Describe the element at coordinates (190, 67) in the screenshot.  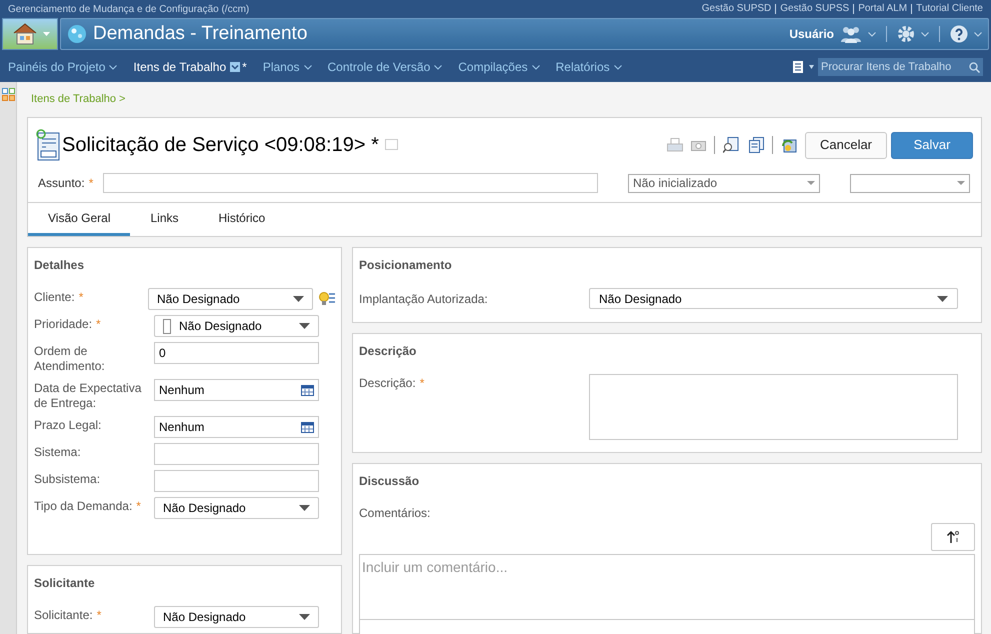
I see `nav-menu: Itens de Trabalho *` at that location.